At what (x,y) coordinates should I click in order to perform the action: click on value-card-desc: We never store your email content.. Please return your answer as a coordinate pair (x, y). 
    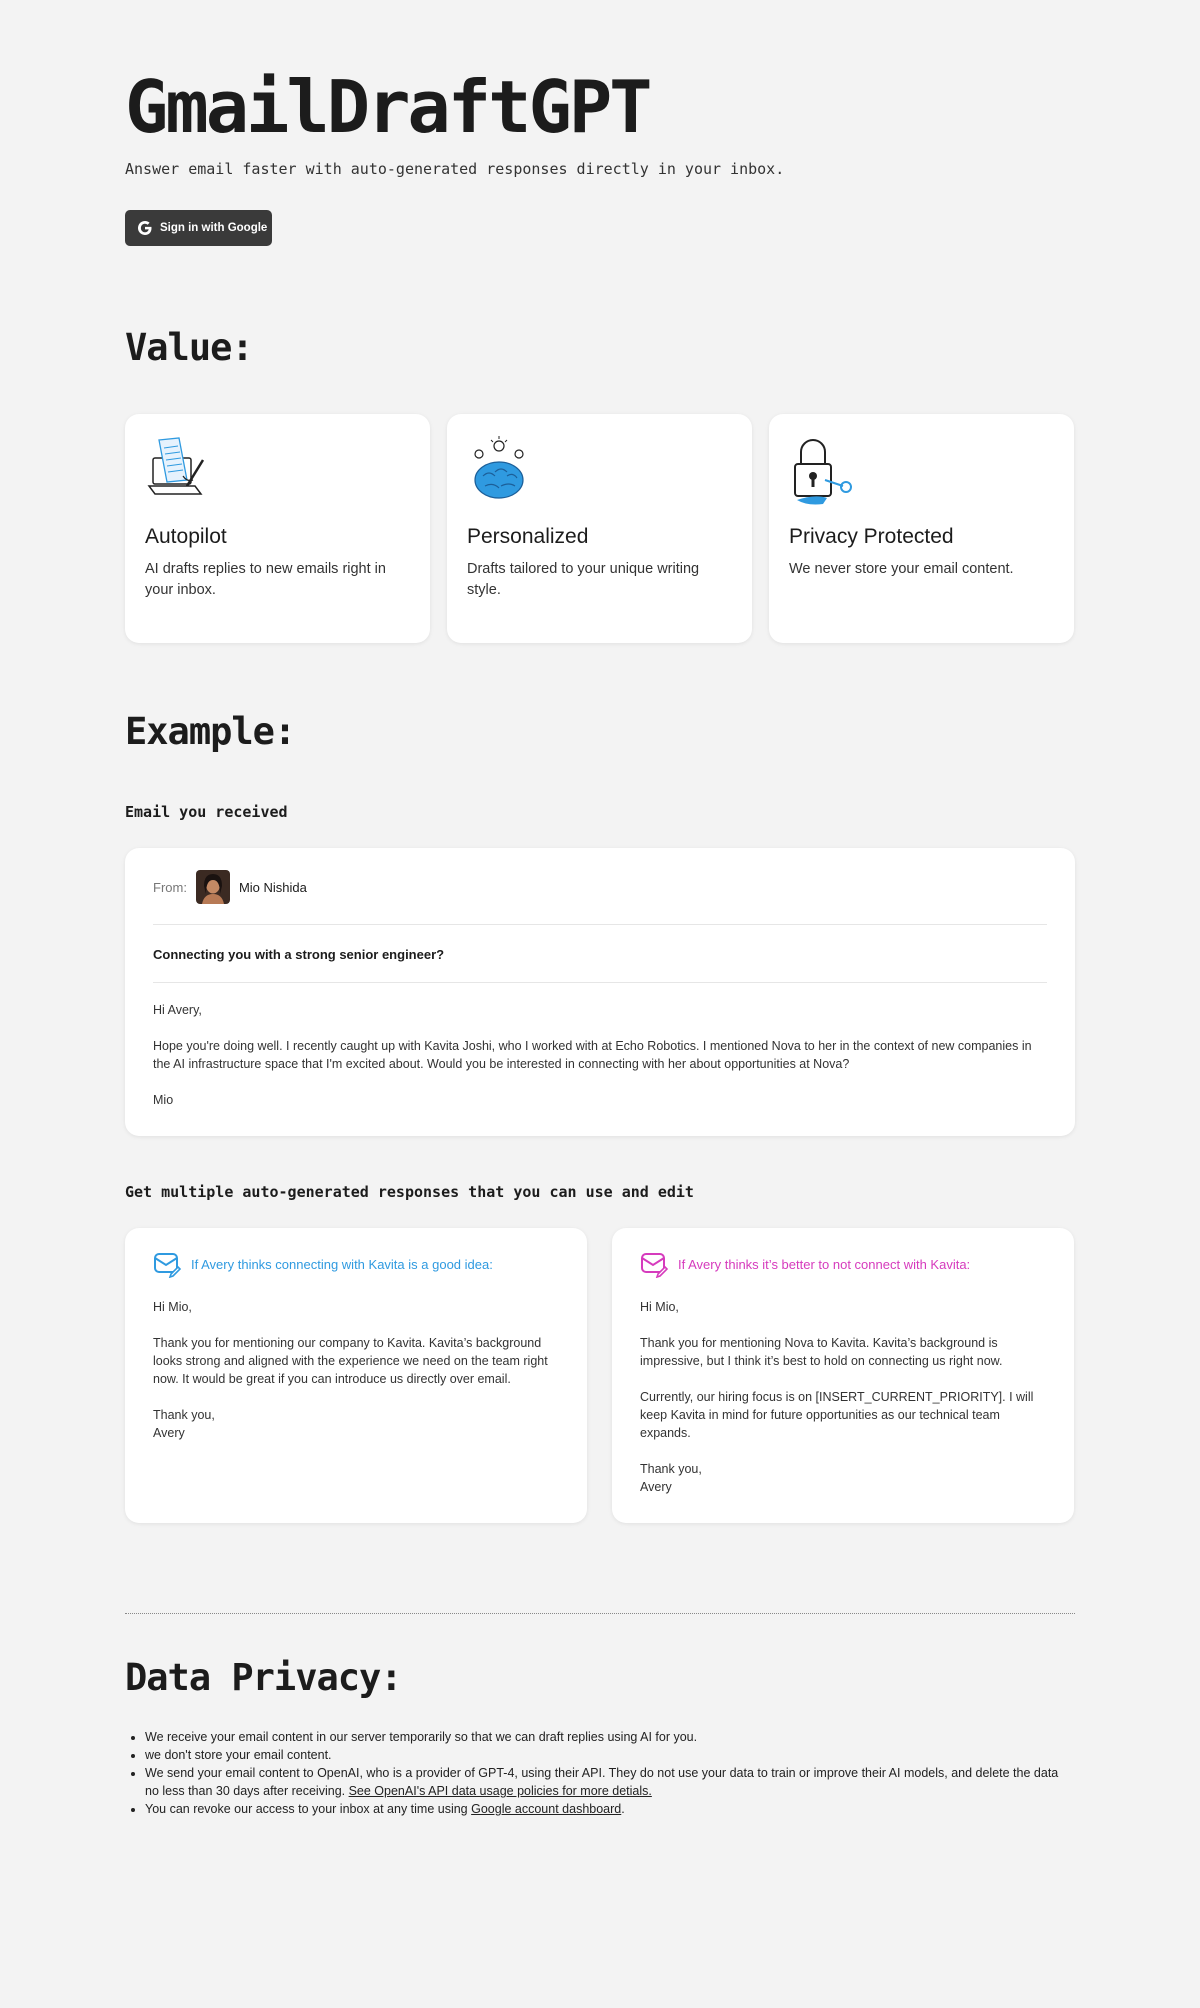
    Looking at the image, I should click on (901, 569).